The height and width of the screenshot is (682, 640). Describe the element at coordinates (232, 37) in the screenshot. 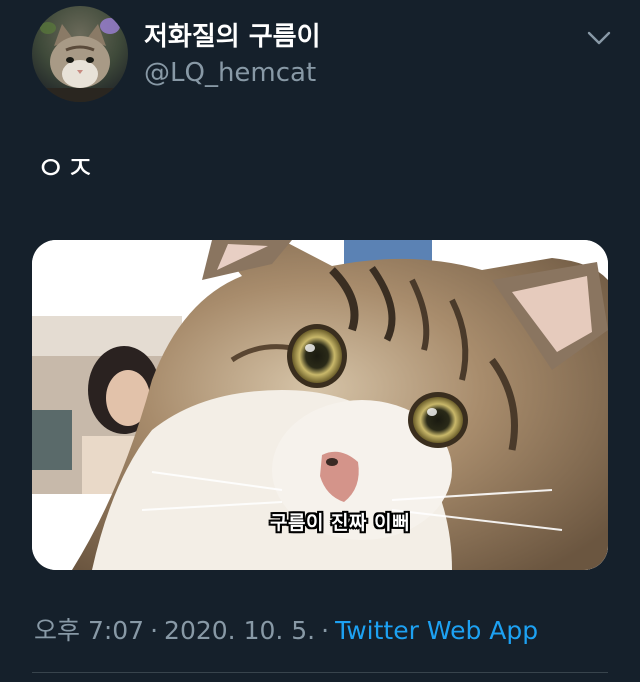

I see `display-name: 저화질의 구름이` at that location.